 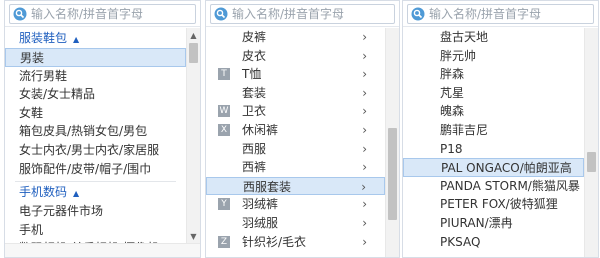 I want to click on subcategory-label: 羽绒服, so click(x=260, y=222).